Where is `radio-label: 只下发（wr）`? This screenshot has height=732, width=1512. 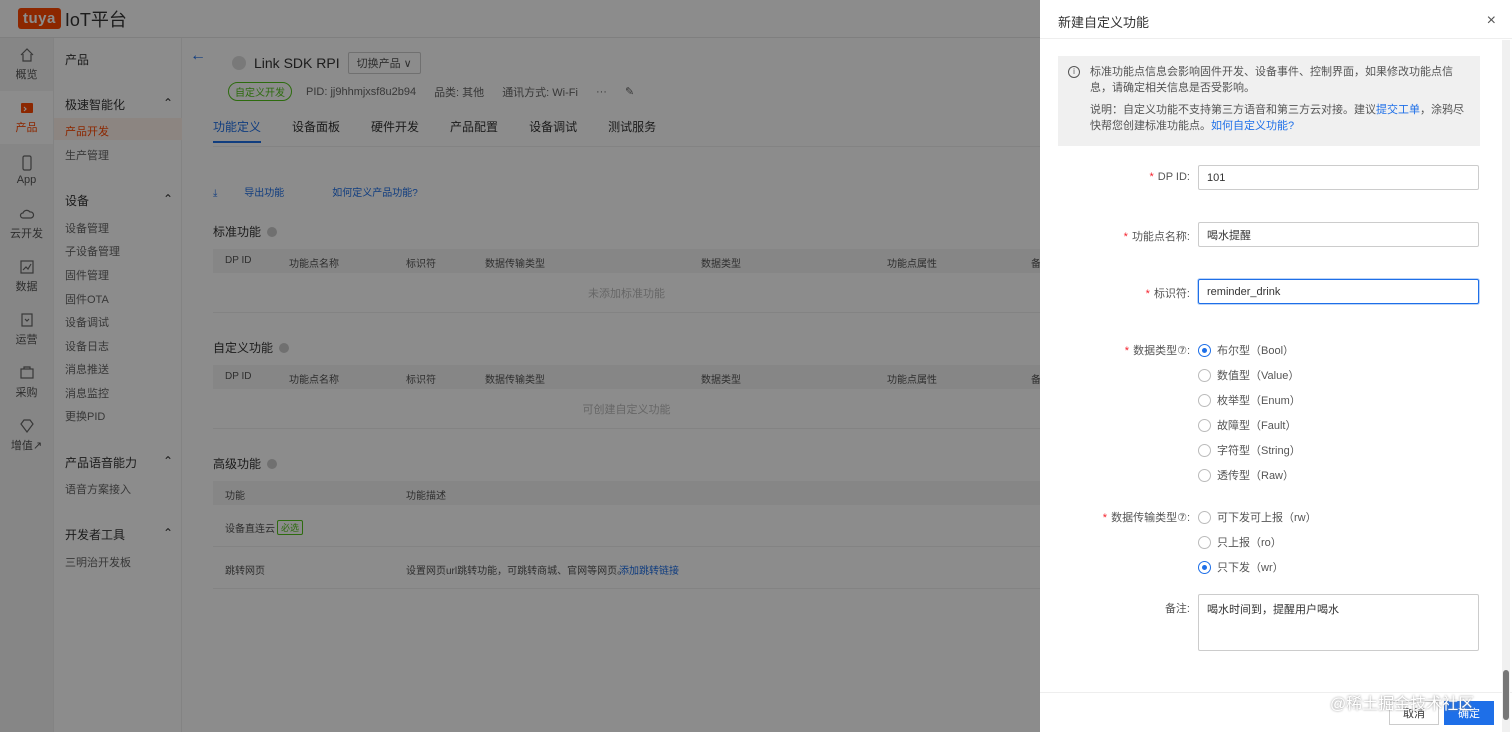
radio-label: 只下发（wr） is located at coordinates (1250, 568).